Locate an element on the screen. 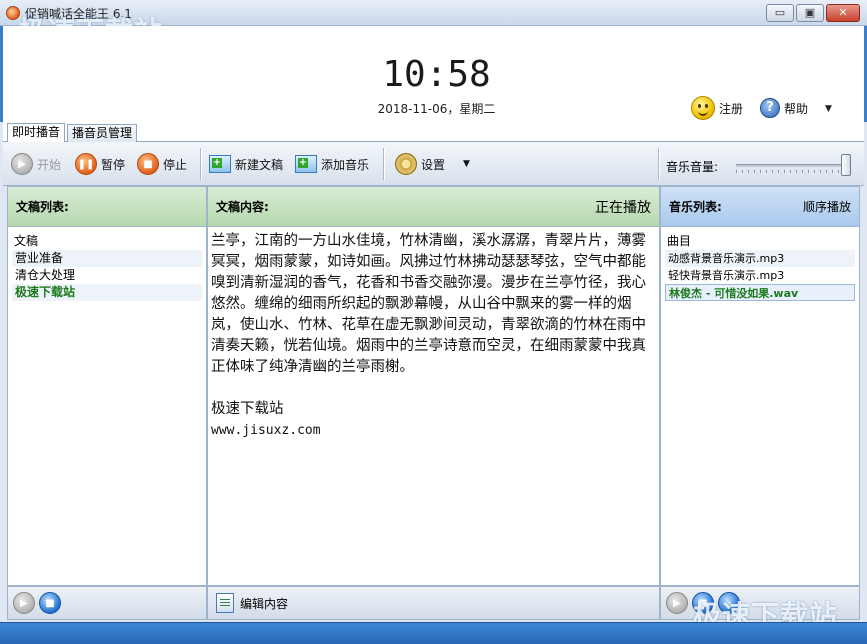 The image size is (867, 644). volume-slider-thumb is located at coordinates (846, 165).